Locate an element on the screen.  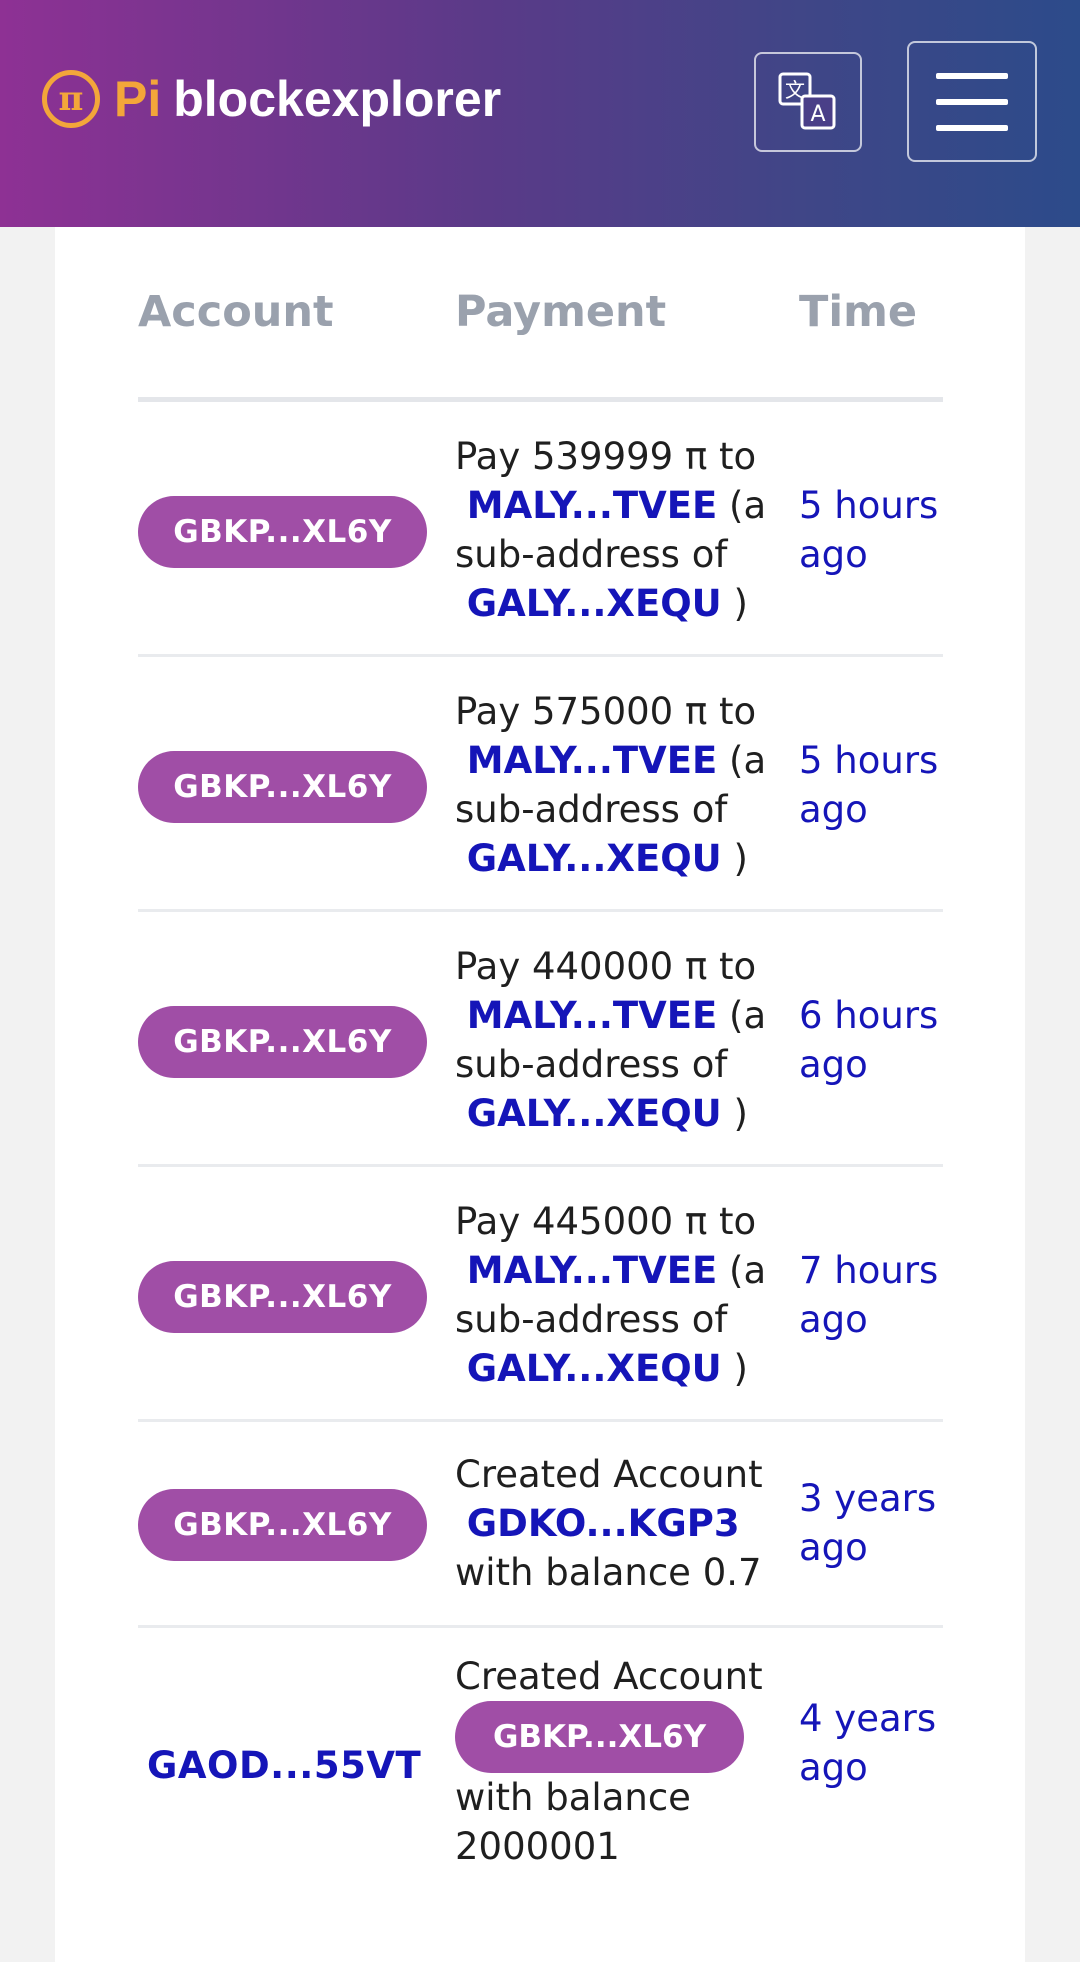
site-logo: π Pi blockexplorer is located at coordinates (271, 99).